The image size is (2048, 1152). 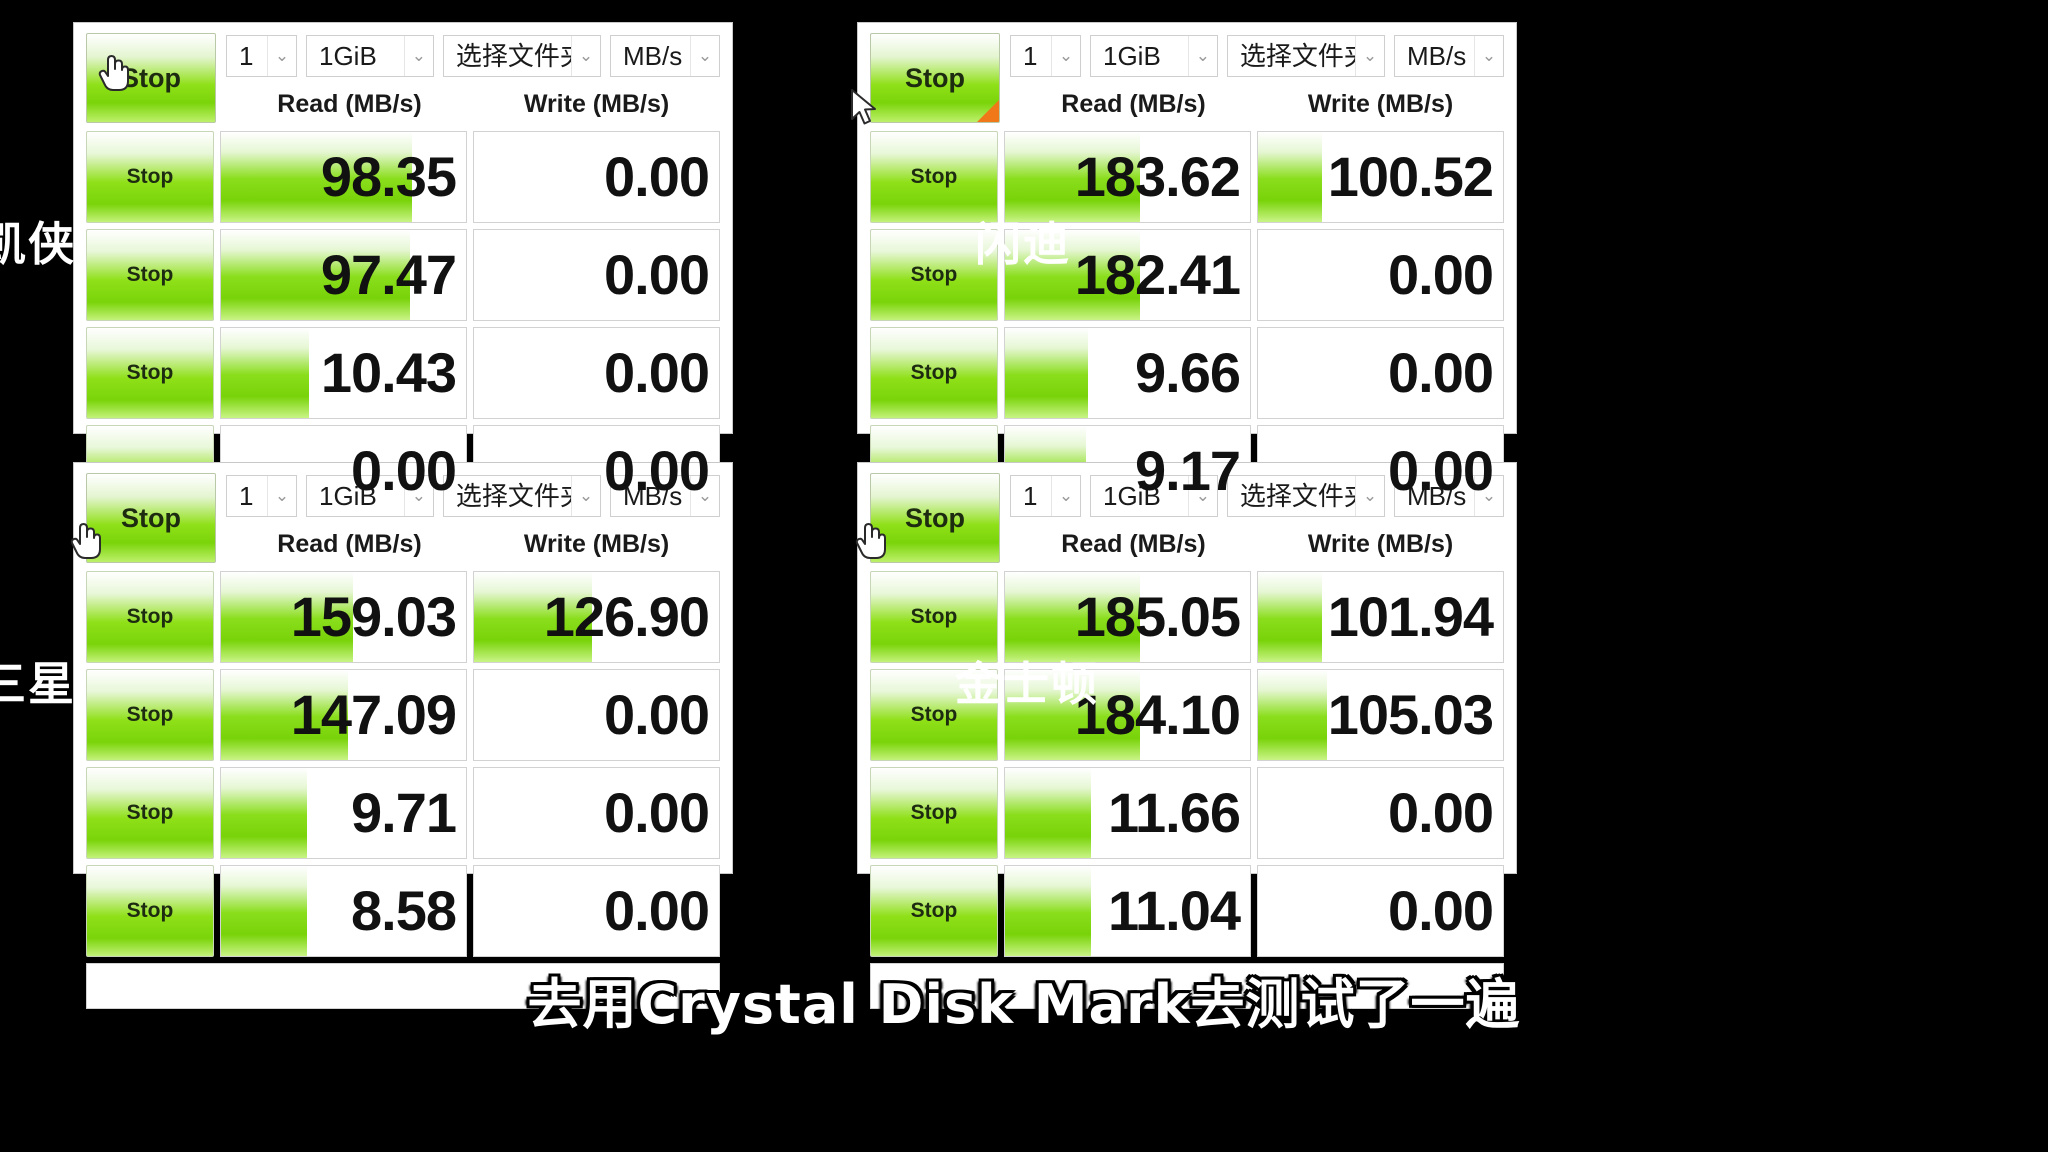 What do you see at coordinates (1187, 911) in the screenshot?
I see `result-row: Stop 11.04 0.00` at bounding box center [1187, 911].